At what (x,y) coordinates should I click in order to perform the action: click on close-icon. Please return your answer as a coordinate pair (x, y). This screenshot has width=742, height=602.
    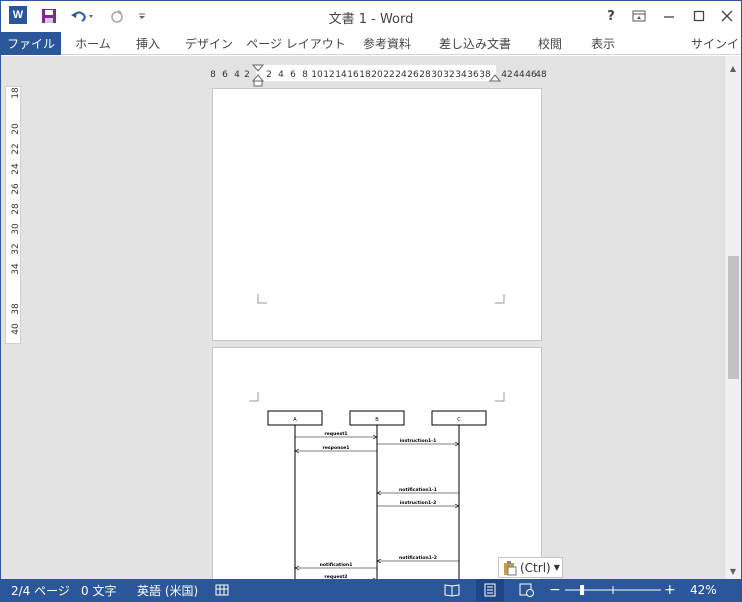
    Looking at the image, I should click on (727, 16).